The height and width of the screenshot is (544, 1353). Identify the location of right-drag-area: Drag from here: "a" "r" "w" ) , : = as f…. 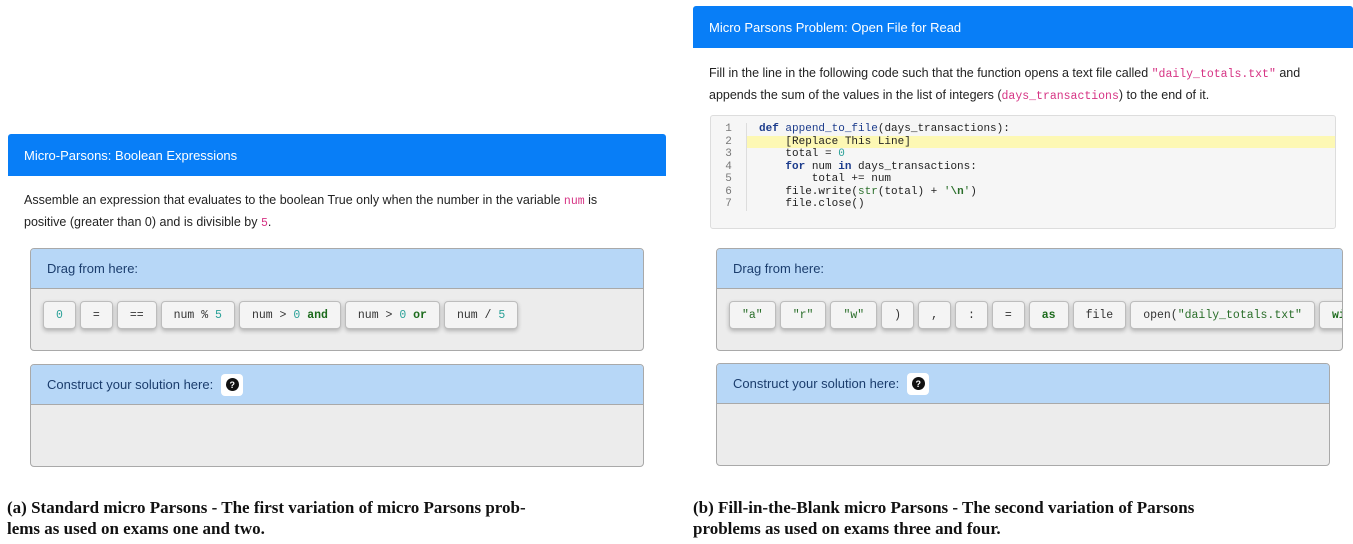
(1029, 299).